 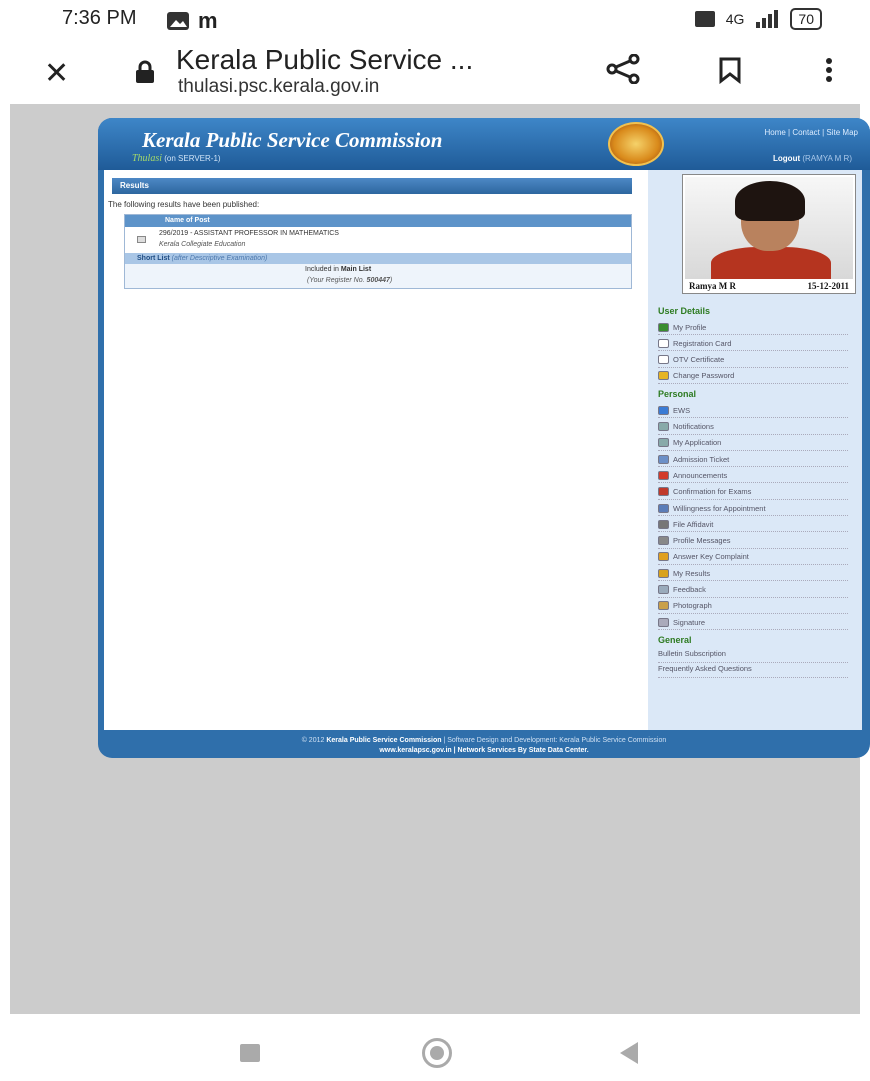 What do you see at coordinates (692, 573) in the screenshot?
I see `sidebar-item-label: My Results` at bounding box center [692, 573].